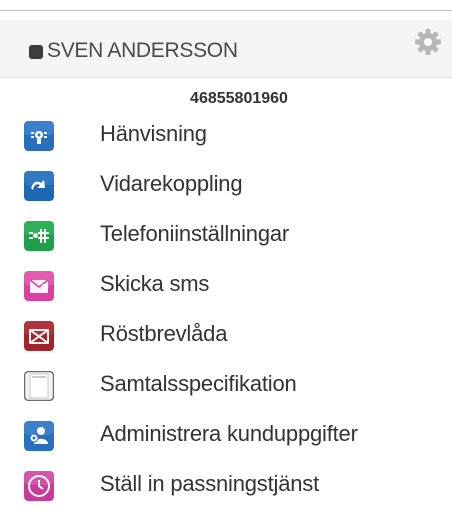 The width and height of the screenshot is (452, 511). Describe the element at coordinates (39, 186) in the screenshot. I see `call-forward-icon` at that location.